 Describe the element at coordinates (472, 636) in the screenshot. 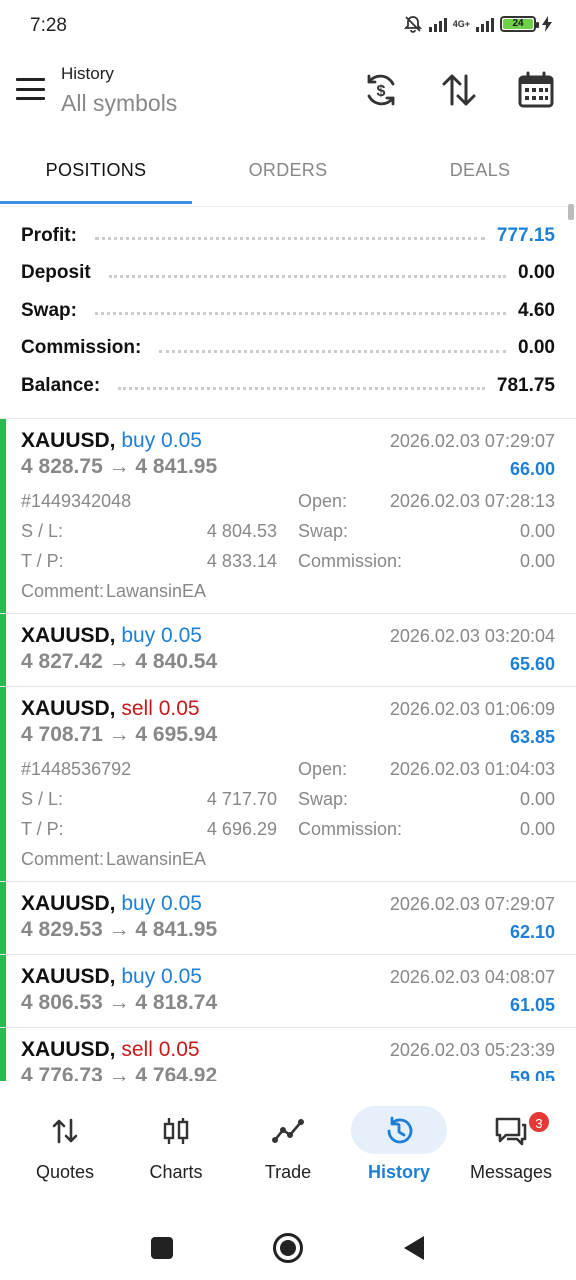

I see `deal-time: 2026.02.03 03:20:04` at that location.